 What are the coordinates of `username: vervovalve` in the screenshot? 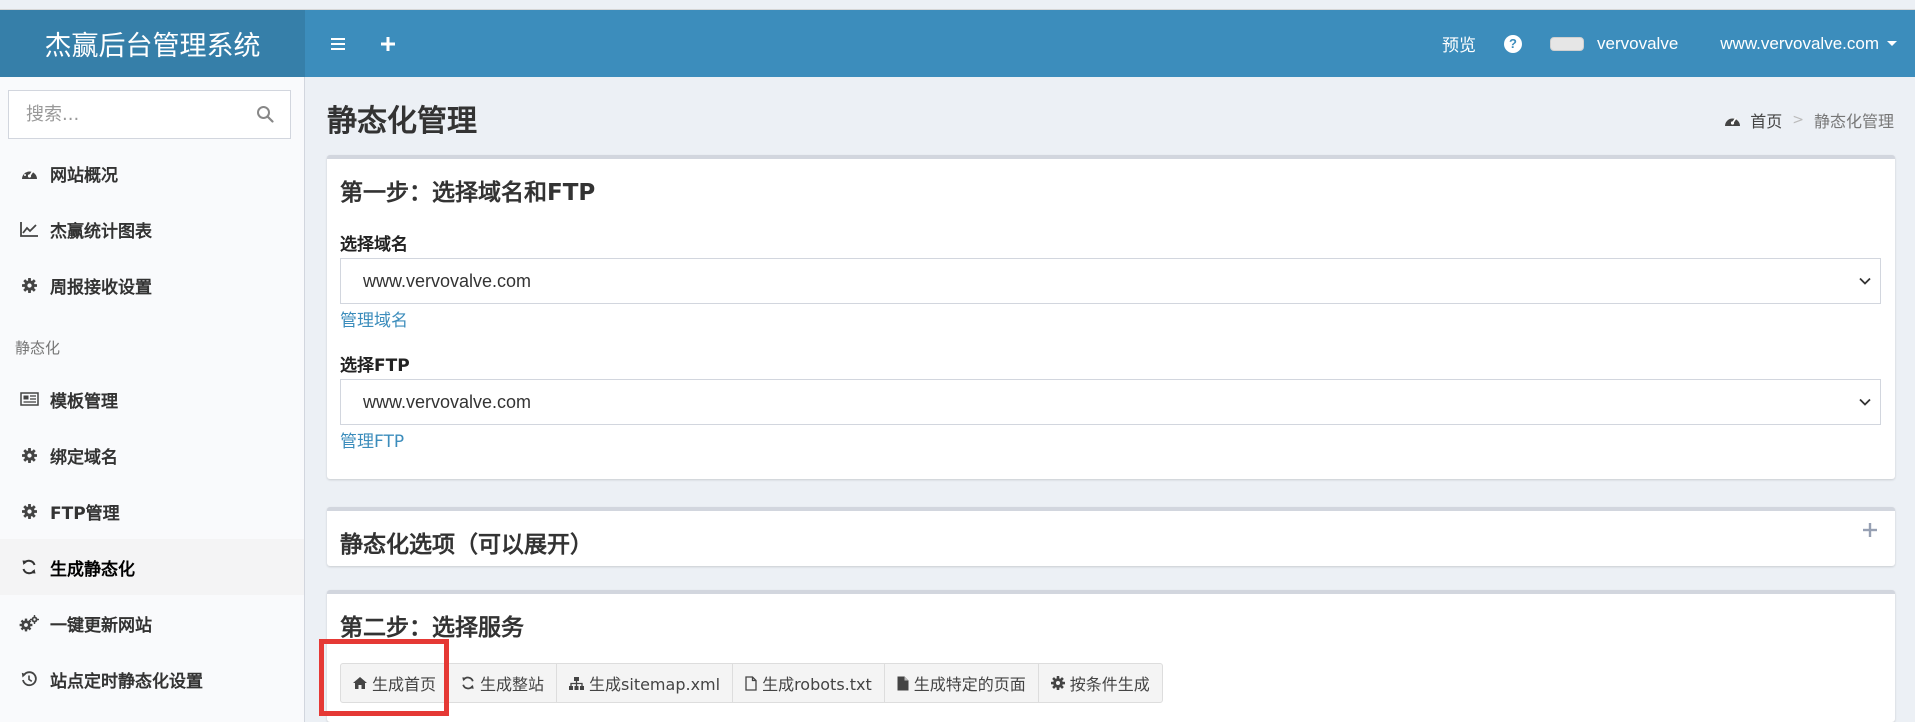 It's located at (1638, 43).